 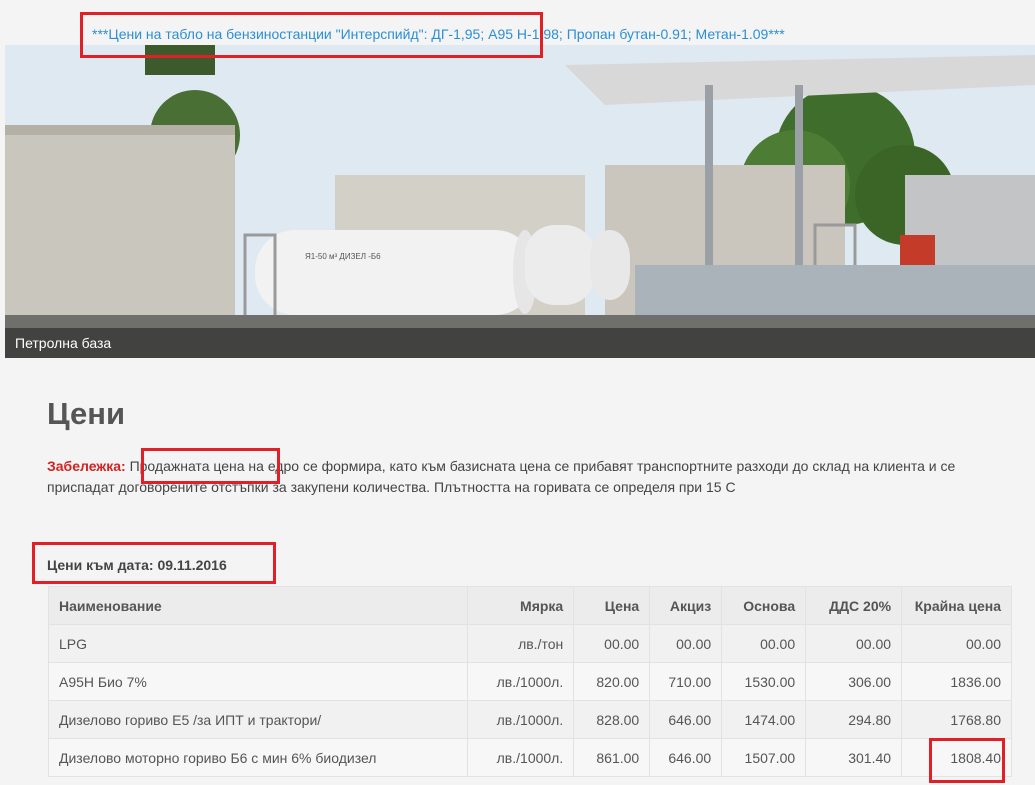 What do you see at coordinates (854, 757) in the screenshot?
I see `cell-vat: 301.40` at bounding box center [854, 757].